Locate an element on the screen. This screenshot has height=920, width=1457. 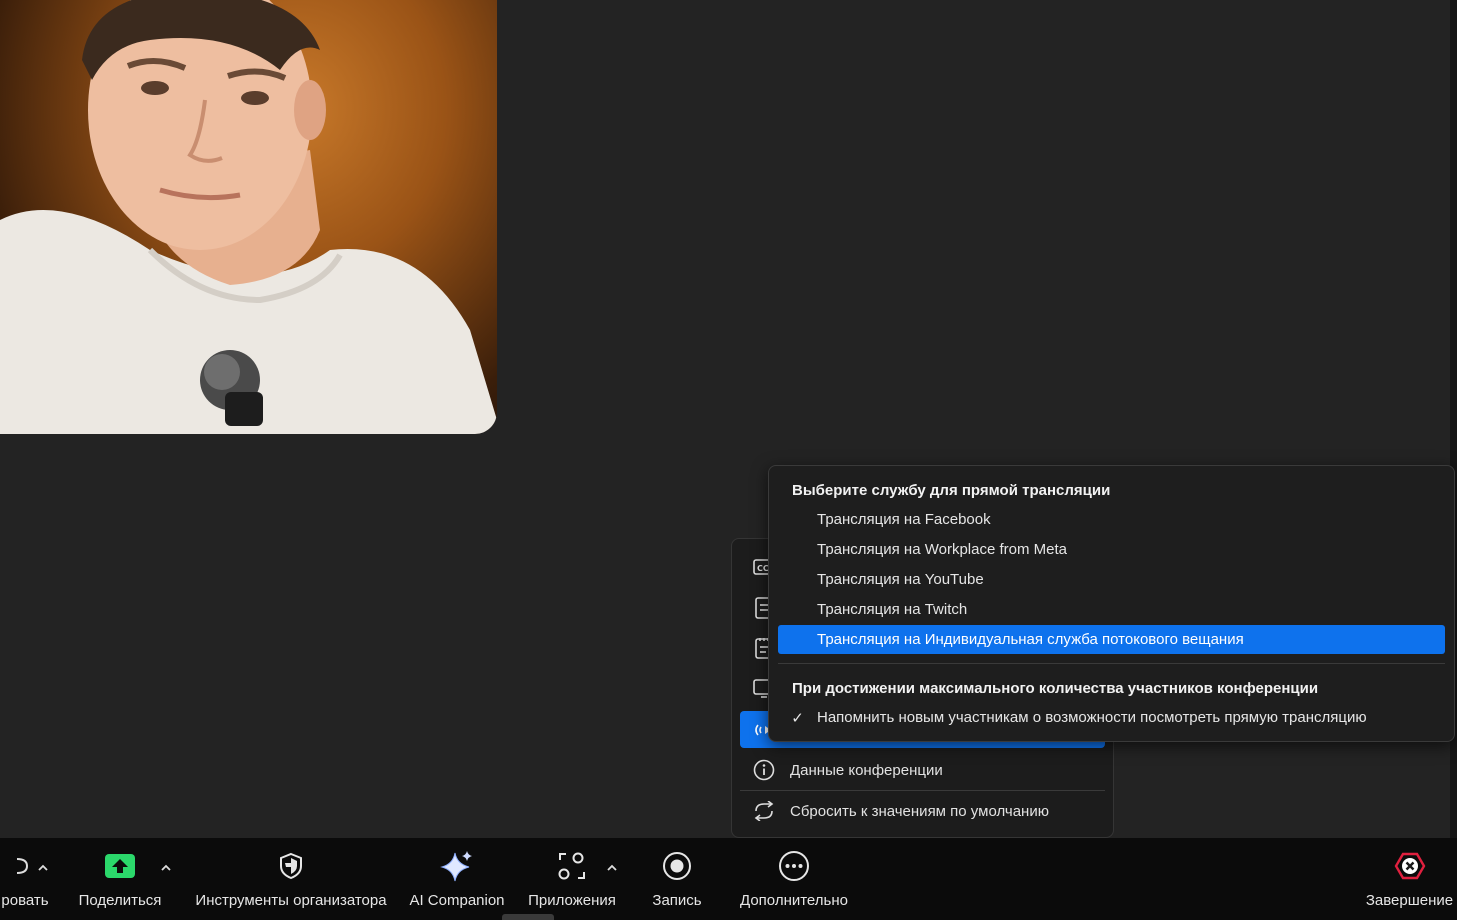
end-meeting-button: Завершение is located at coordinates (1409, 879).